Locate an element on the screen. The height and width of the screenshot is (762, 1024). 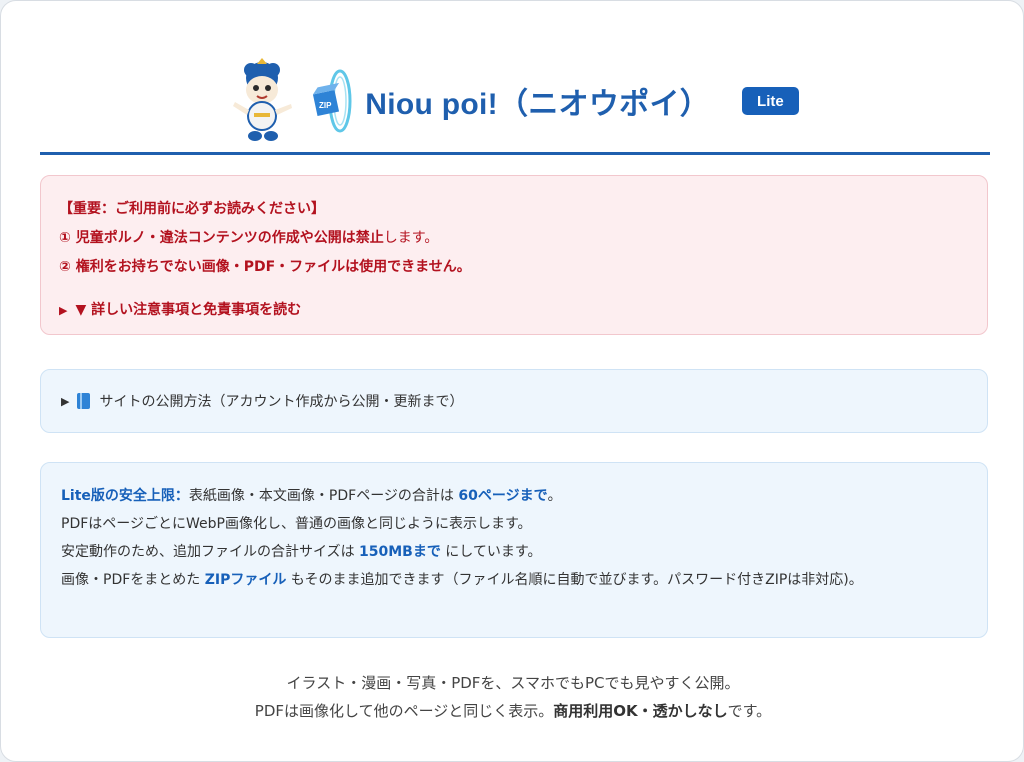
notice-rule-2: ② 権利をお持ちでない画像・PDF・ファイルは使用できません。 is located at coordinates (265, 267).